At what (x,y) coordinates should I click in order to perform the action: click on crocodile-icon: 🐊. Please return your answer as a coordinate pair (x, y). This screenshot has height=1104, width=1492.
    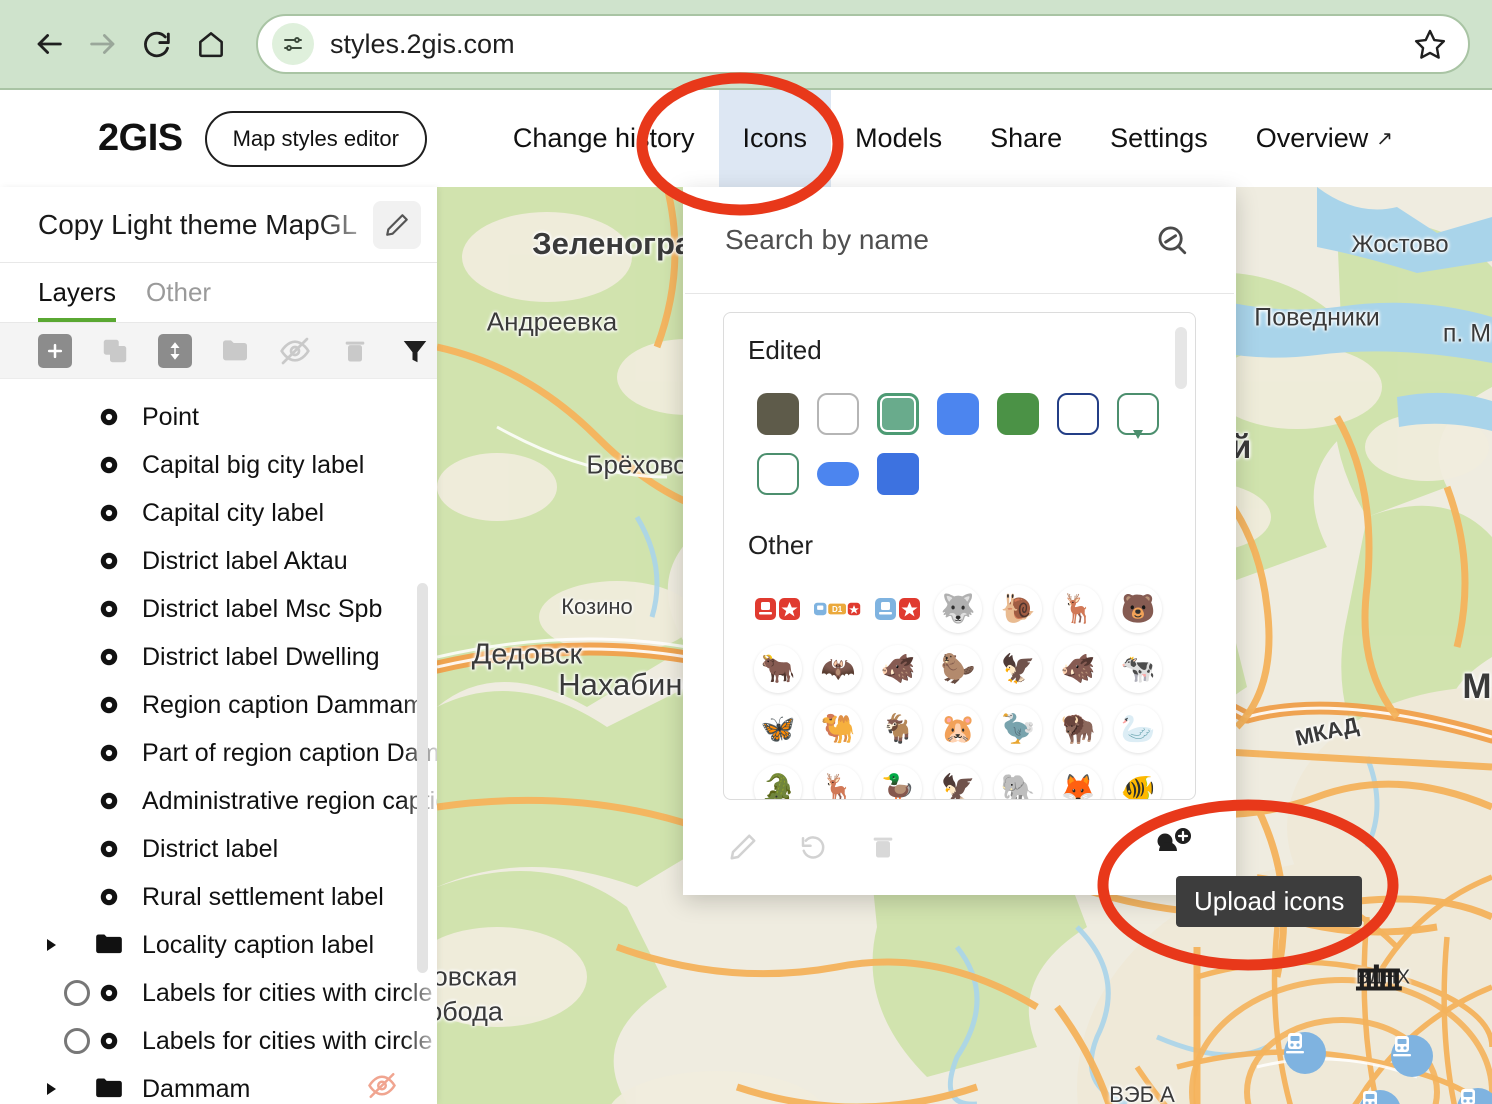
    Looking at the image, I should click on (778, 782).